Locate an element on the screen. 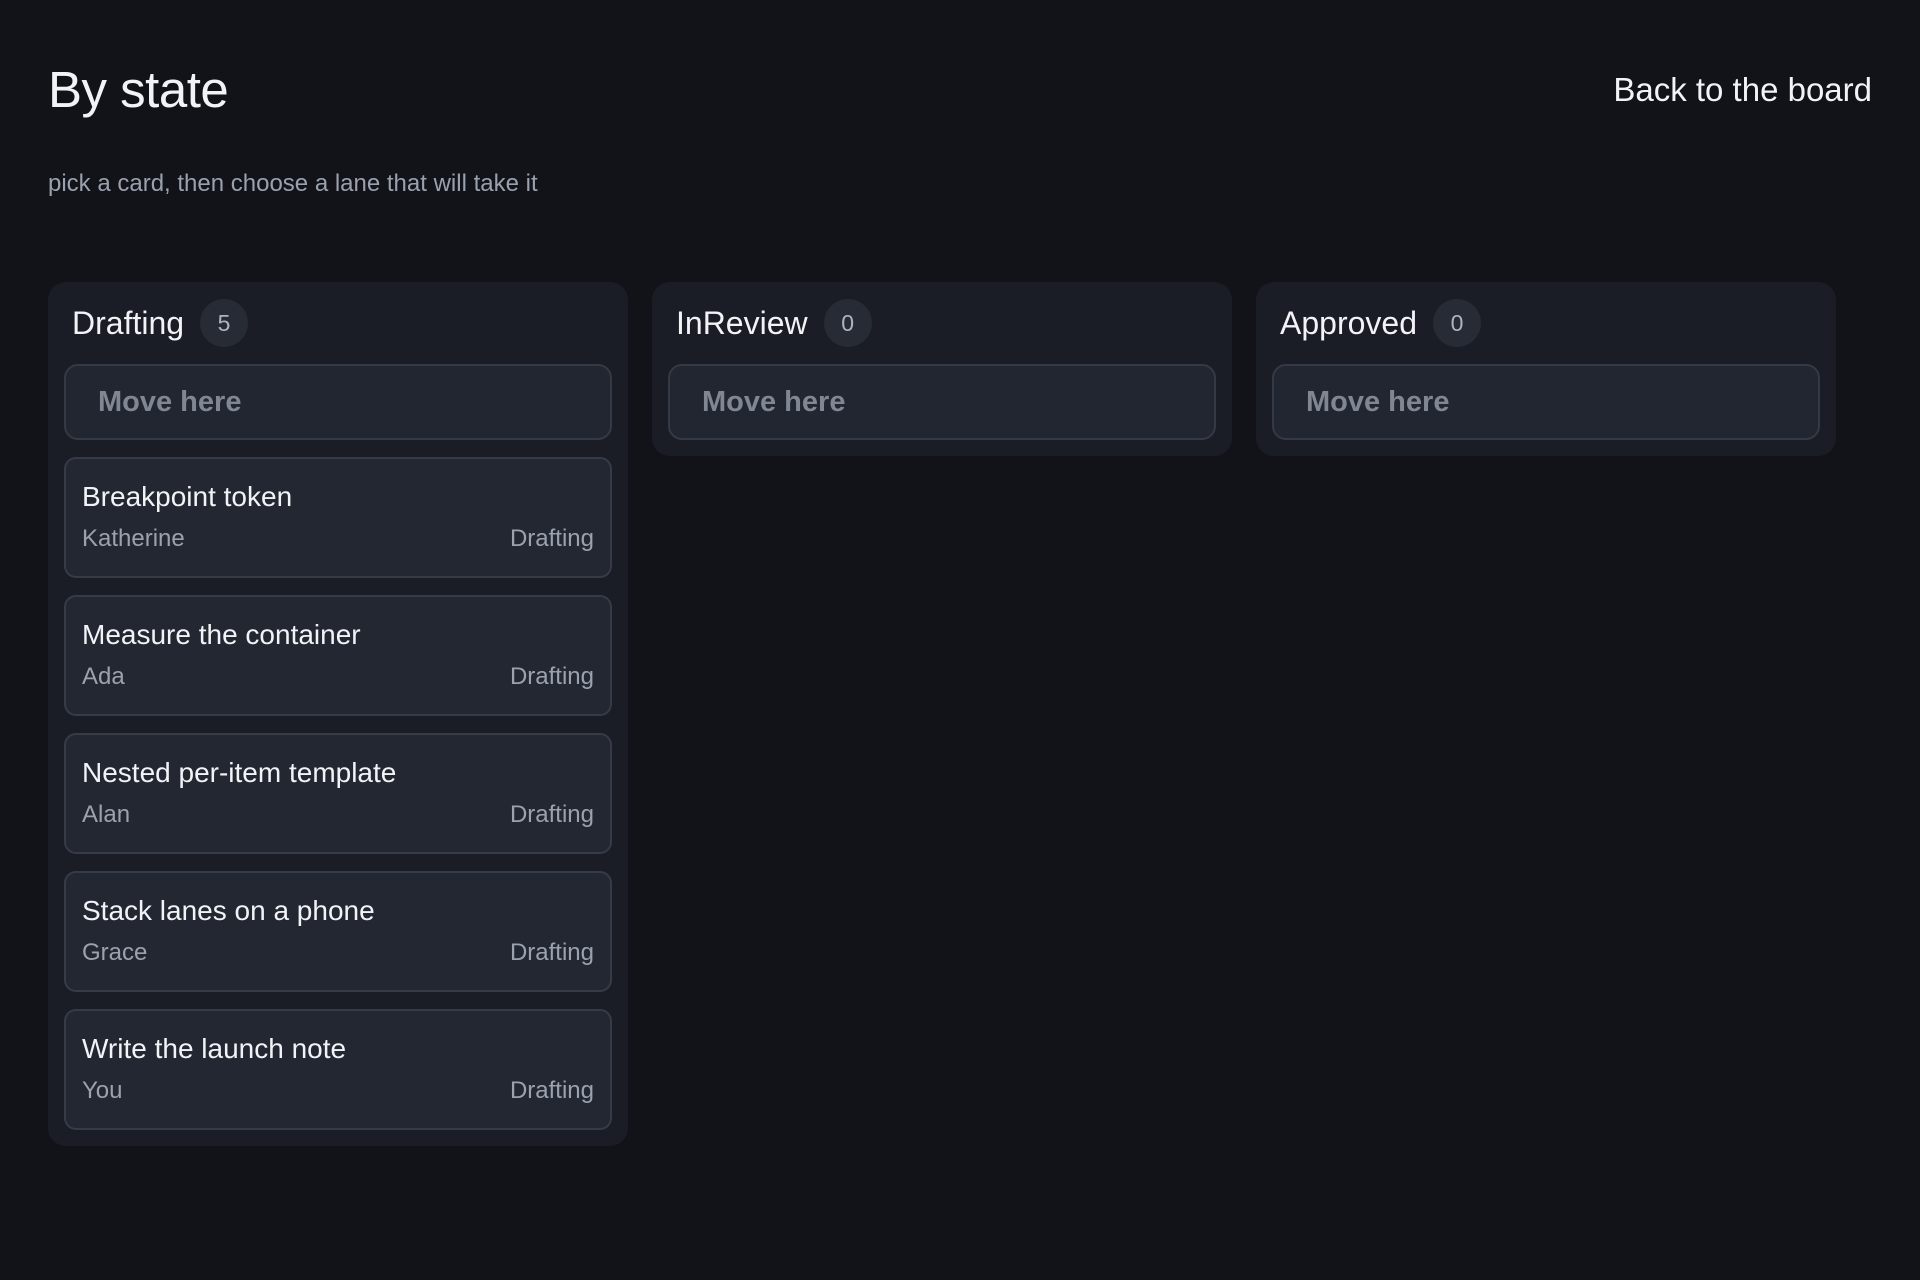 The height and width of the screenshot is (1280, 1920). card: Stack lanes on a phone Grace Drafting is located at coordinates (338, 931).